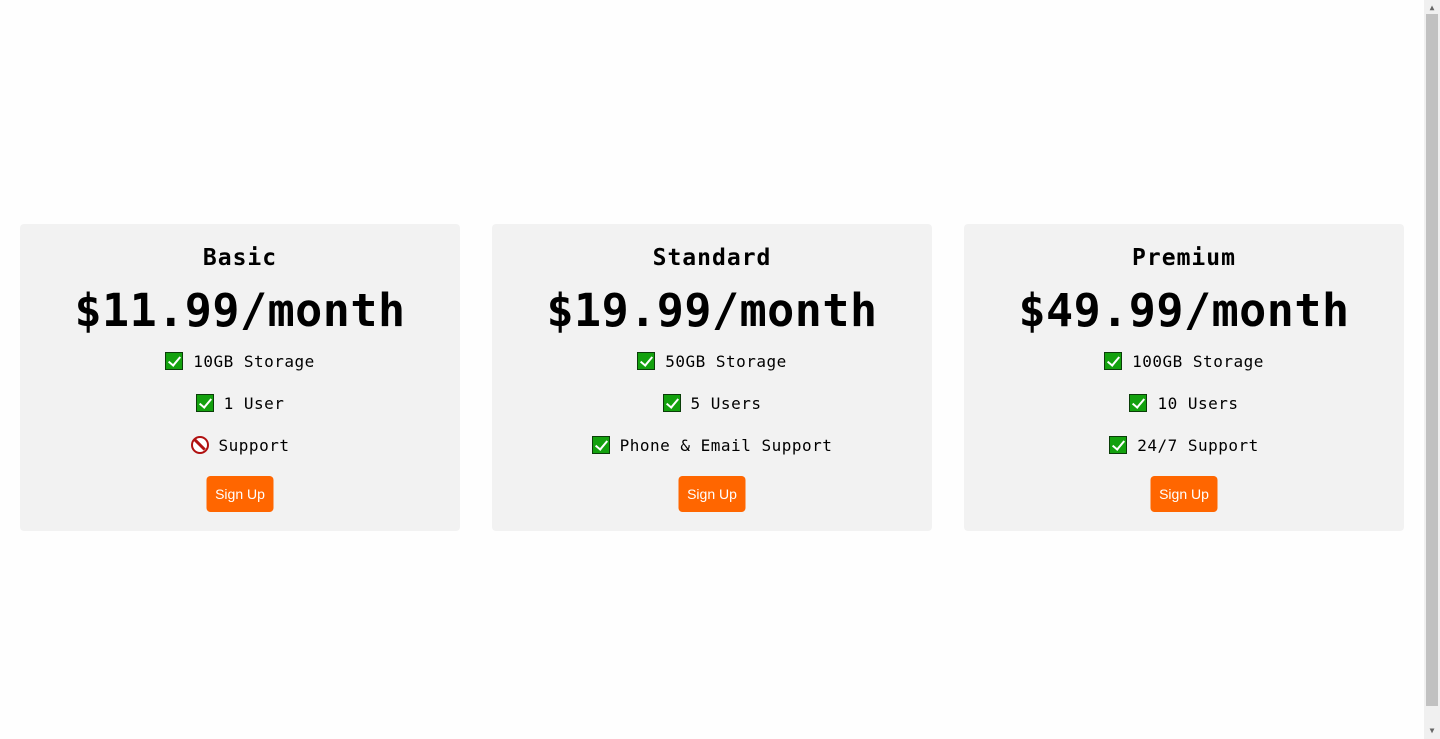 This screenshot has height=739, width=1440. I want to click on feature-item: 1 User, so click(240, 413).